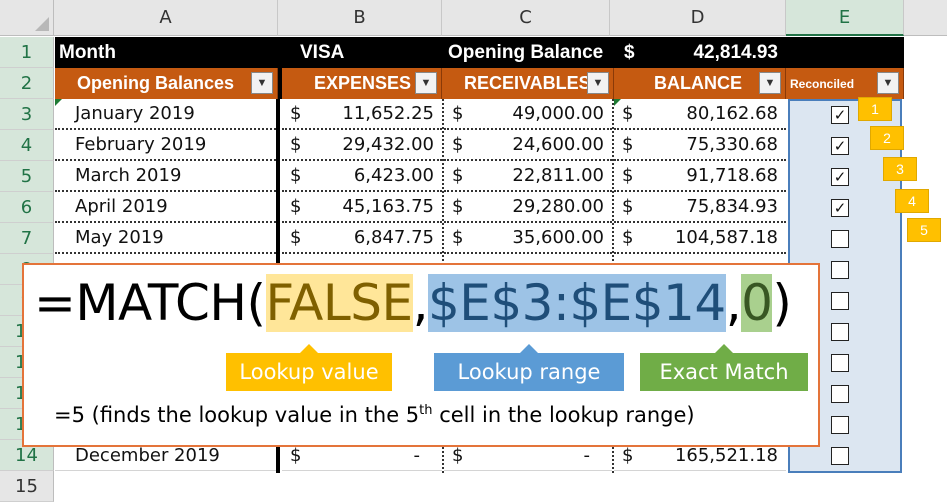 This screenshot has width=947, height=502. What do you see at coordinates (845, 18) in the screenshot?
I see `column-header-e: E` at bounding box center [845, 18].